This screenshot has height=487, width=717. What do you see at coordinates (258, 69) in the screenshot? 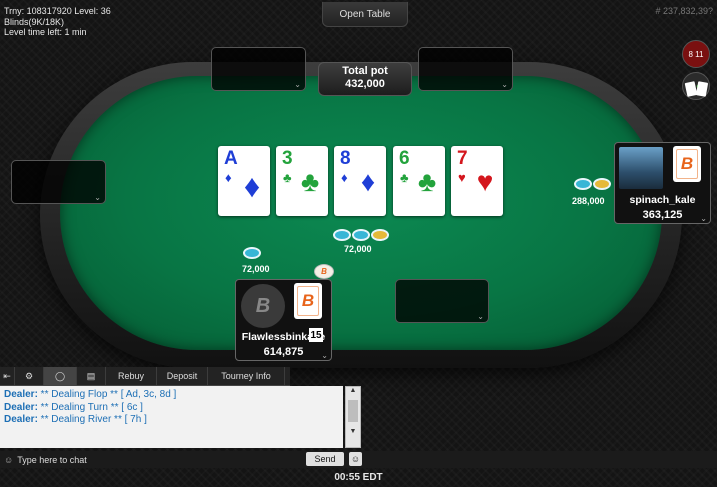
I see `empty-seat-top-left: ⌄` at bounding box center [258, 69].